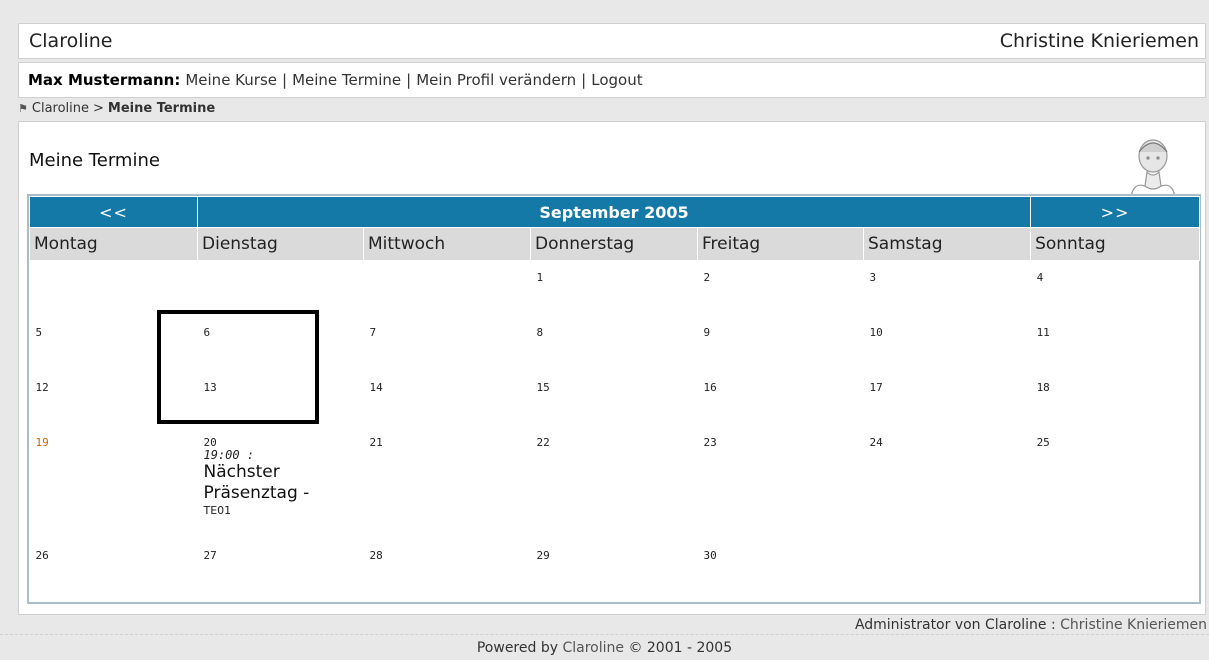  What do you see at coordinates (346, 80) in the screenshot?
I see `link-meine-termine: Meine Termine` at bounding box center [346, 80].